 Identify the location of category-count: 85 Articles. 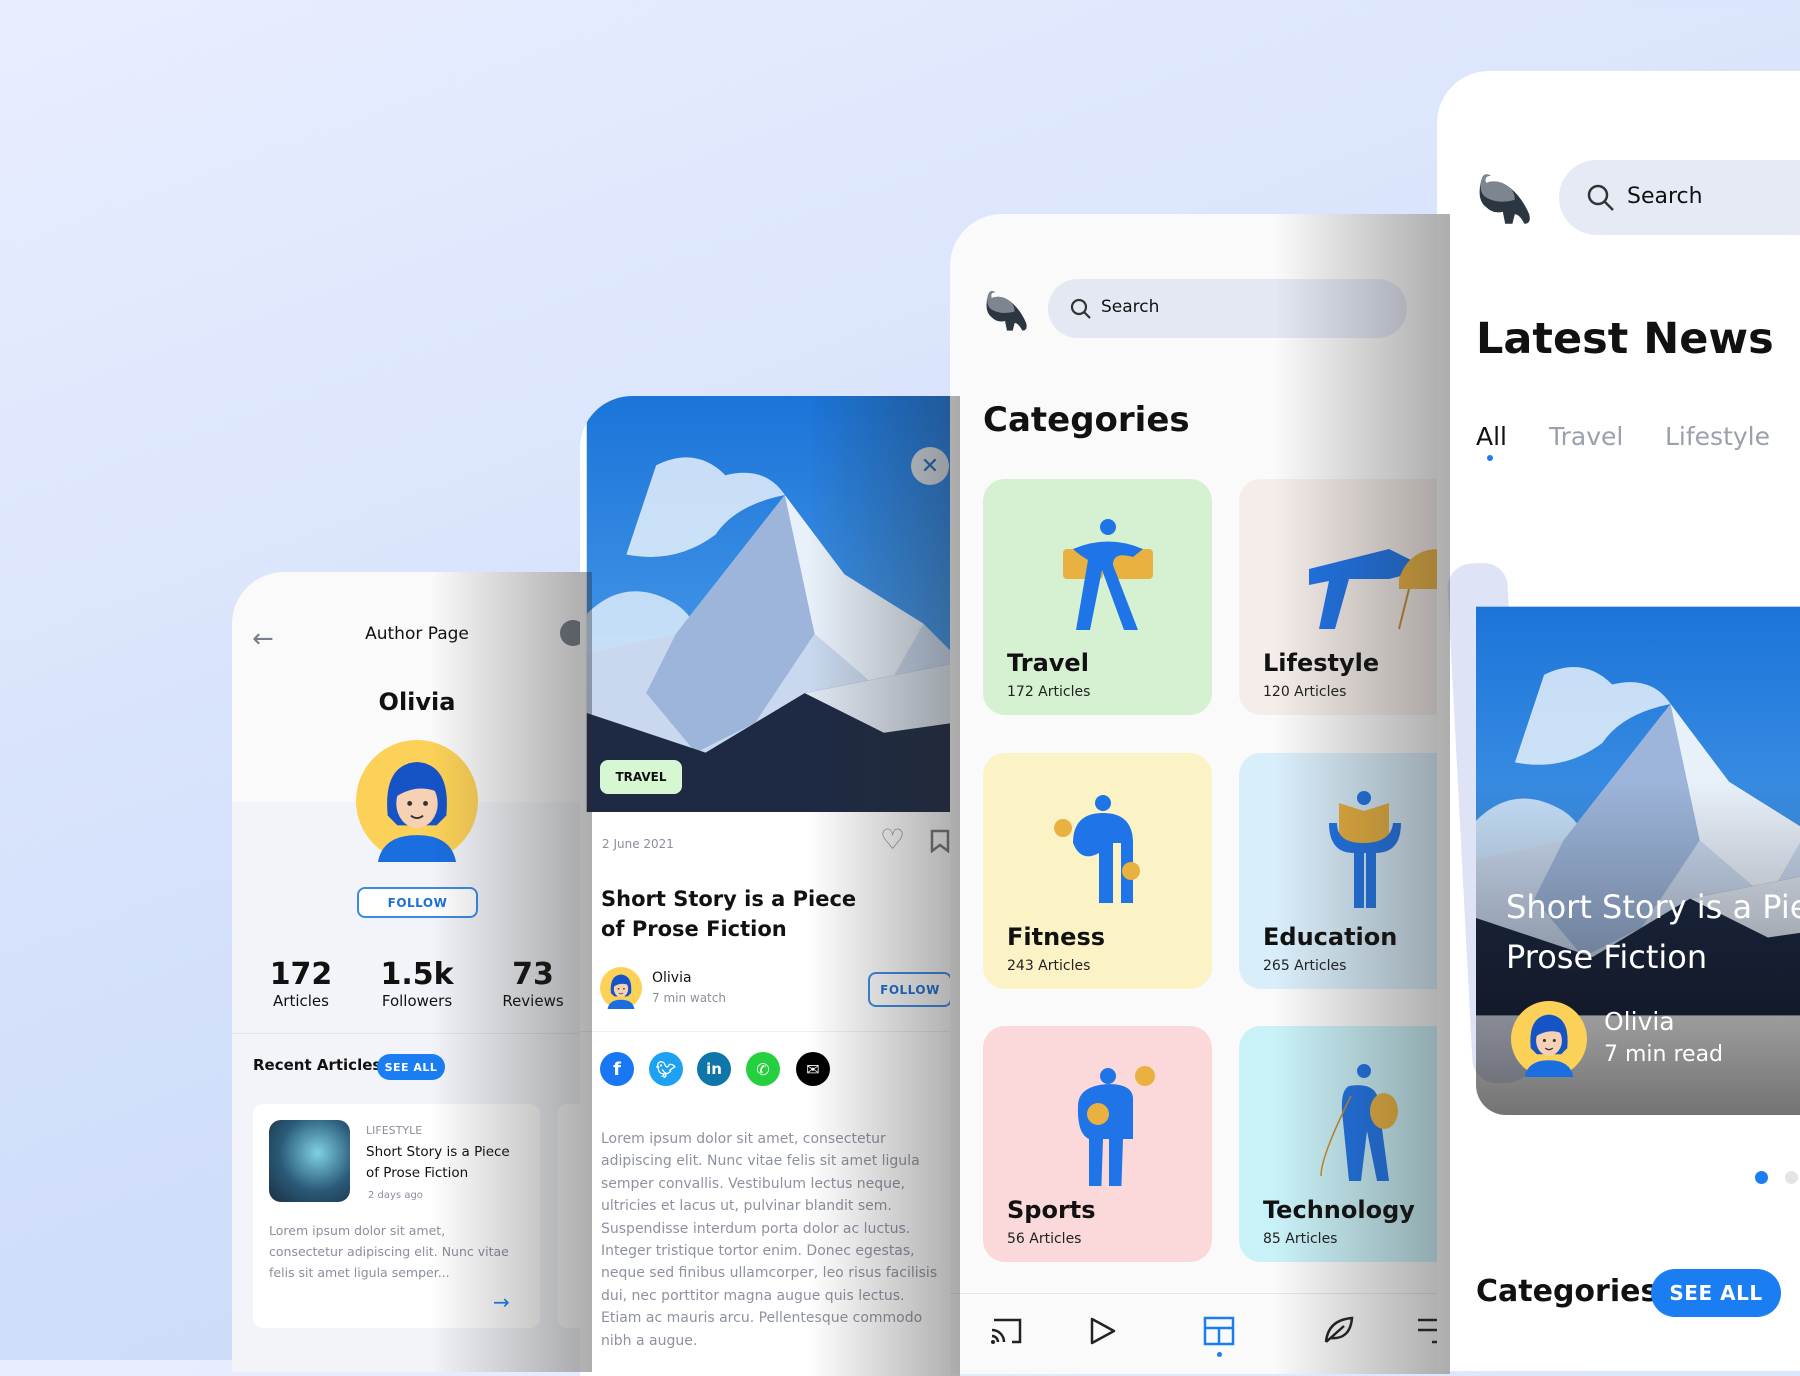
(1300, 1239).